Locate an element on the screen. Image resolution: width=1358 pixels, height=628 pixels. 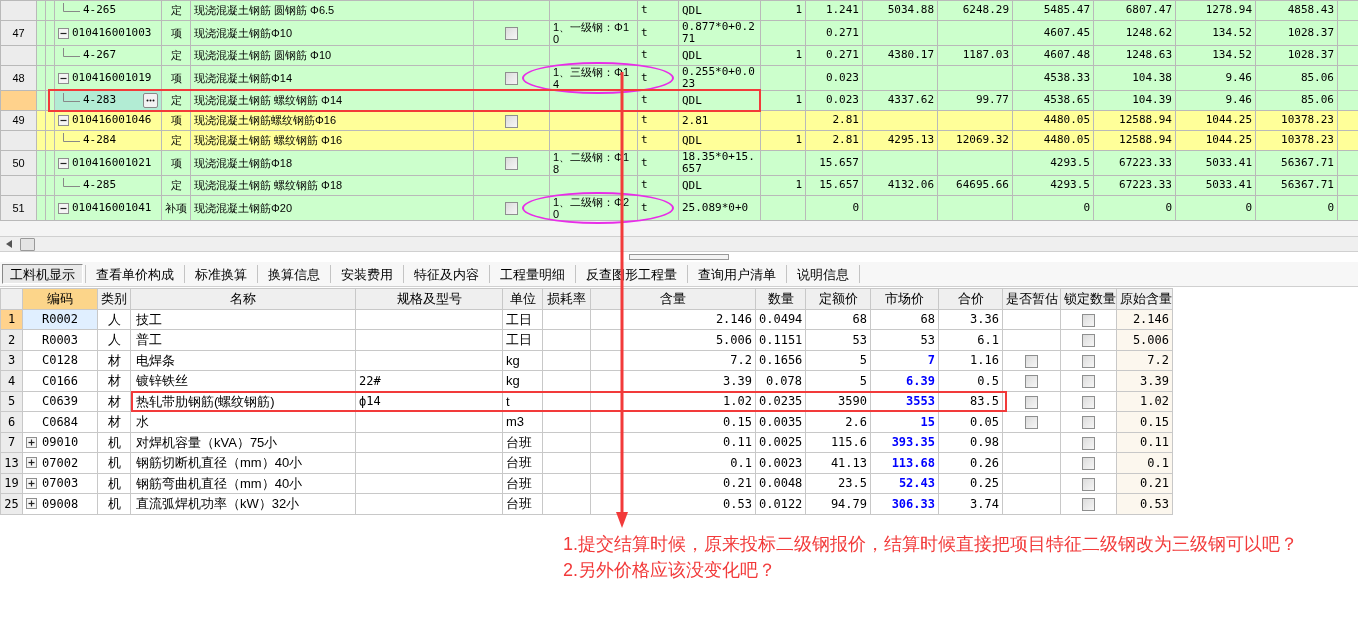
tab: 工料机显示 is located at coordinates (42, 274).